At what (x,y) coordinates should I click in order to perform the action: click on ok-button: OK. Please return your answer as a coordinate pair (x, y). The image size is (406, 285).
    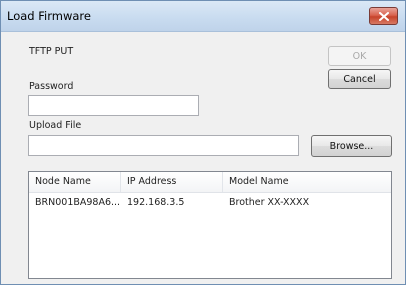
    Looking at the image, I should click on (359, 56).